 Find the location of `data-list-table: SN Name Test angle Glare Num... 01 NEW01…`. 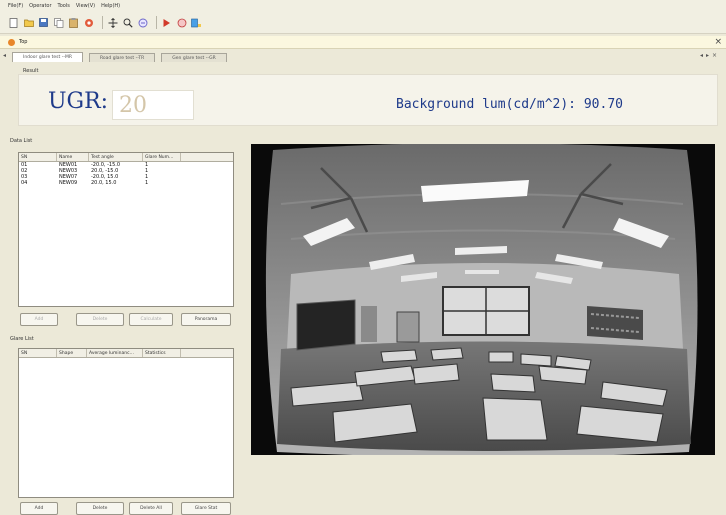

data-list-table: SN Name Test angle Glare Num... 01 NEW01… is located at coordinates (126, 229).